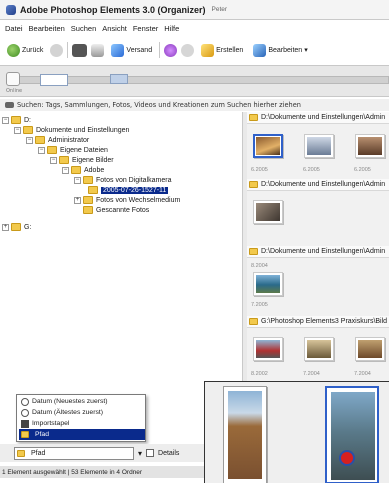 The height and width of the screenshot is (483, 389). I want to click on forward-arrow-icon, so click(57, 50).